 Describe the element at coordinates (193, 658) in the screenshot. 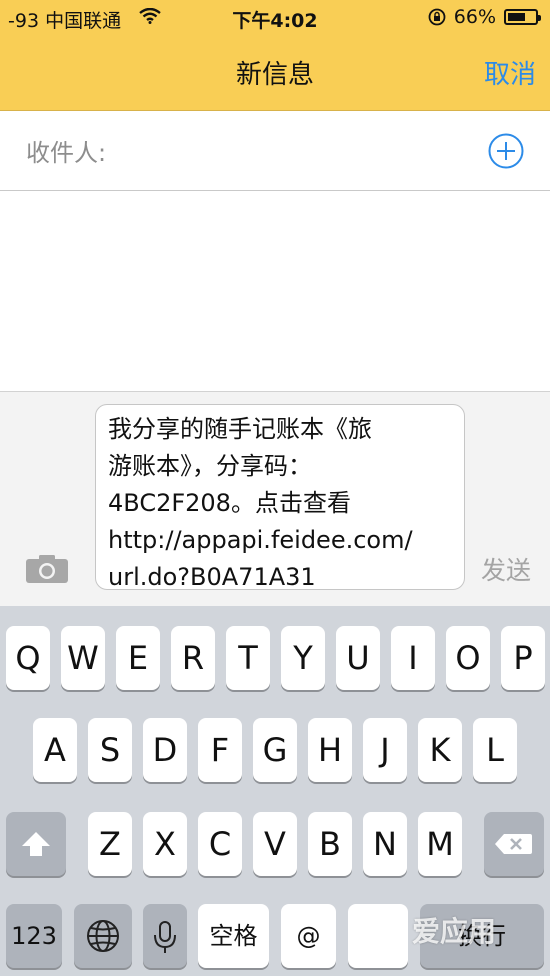

I see `key-r: R` at that location.